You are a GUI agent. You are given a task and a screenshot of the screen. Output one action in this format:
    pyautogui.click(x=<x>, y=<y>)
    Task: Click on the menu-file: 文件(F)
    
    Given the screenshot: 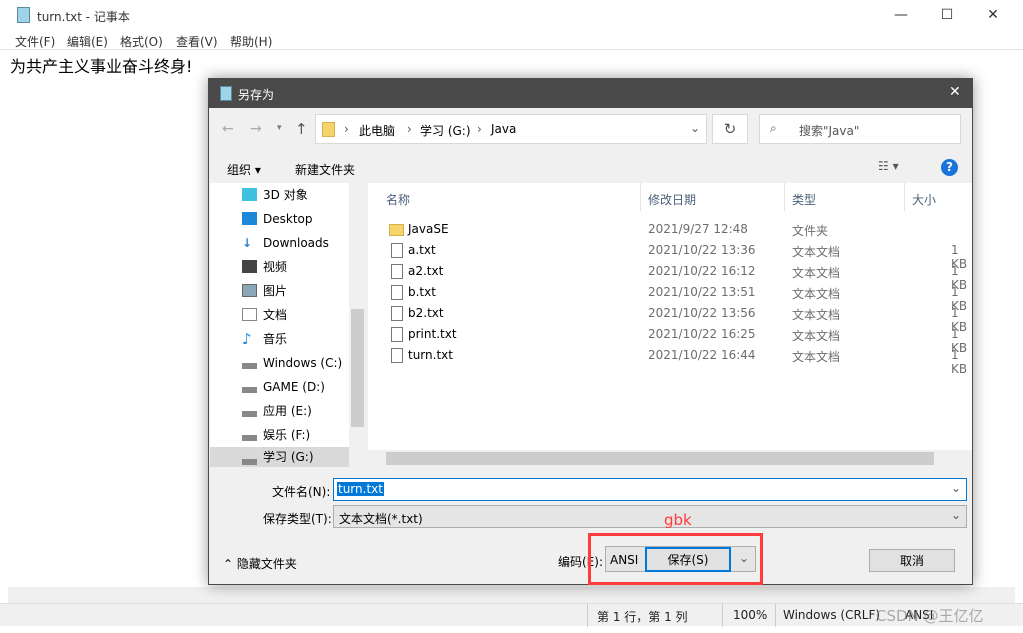 What is the action you would take?
    pyautogui.click(x=35, y=41)
    